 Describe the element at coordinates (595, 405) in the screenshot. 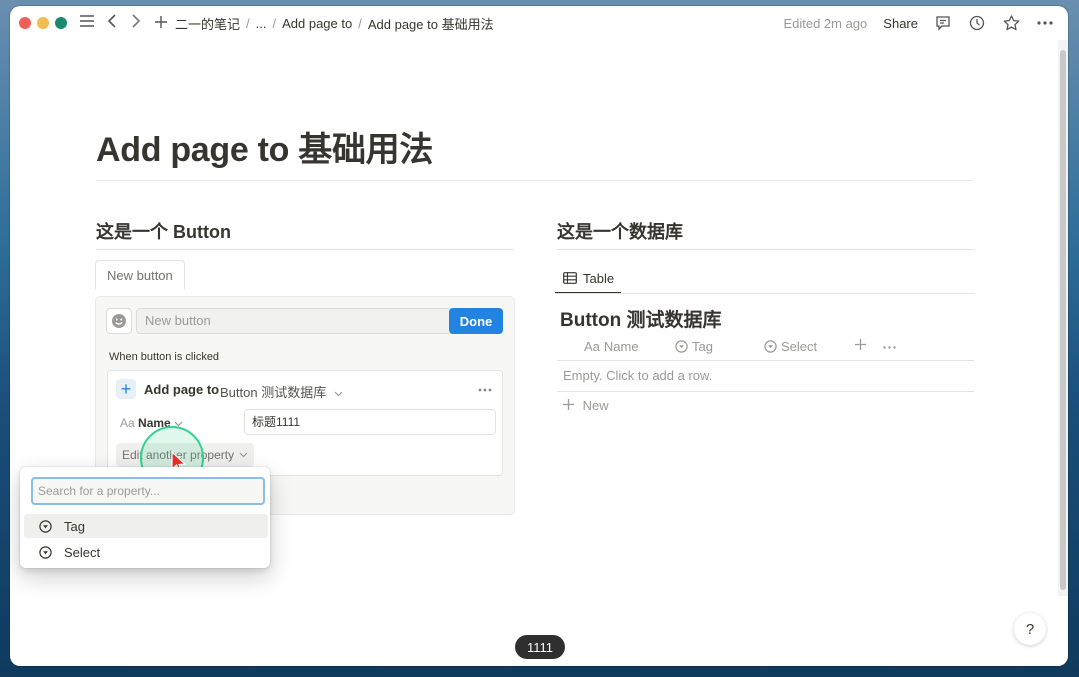

I see `new-row-label: New` at that location.